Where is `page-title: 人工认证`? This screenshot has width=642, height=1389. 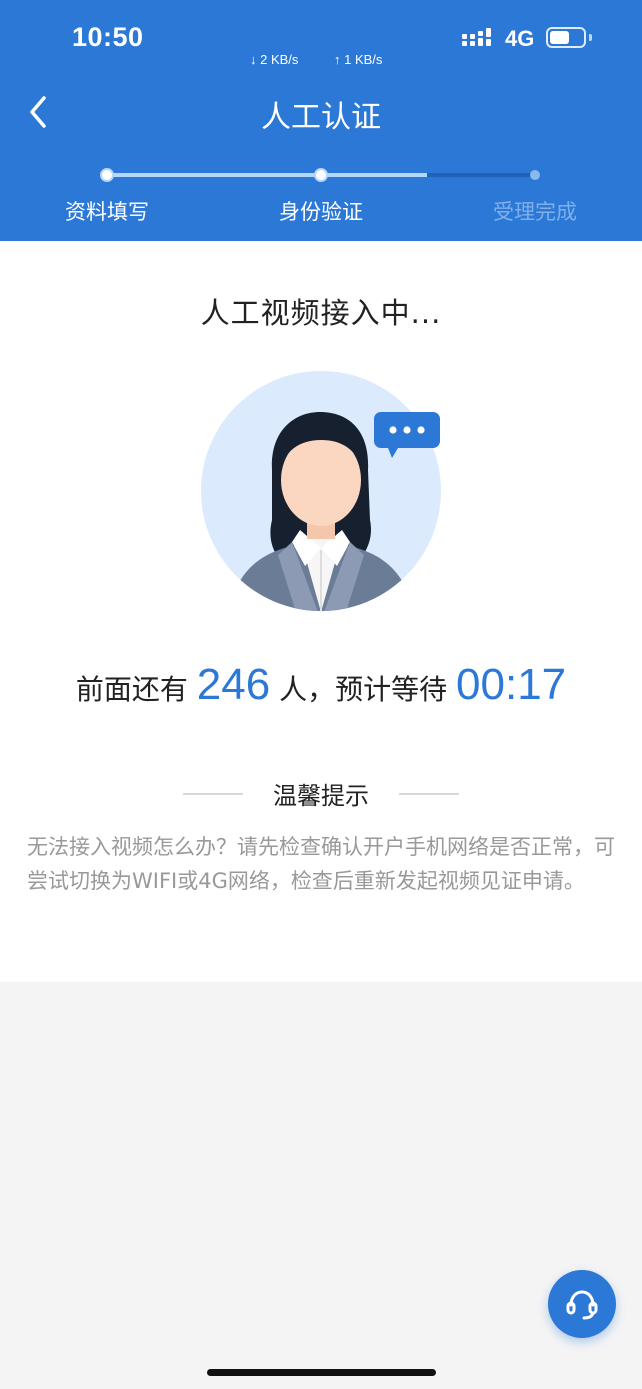
page-title: 人工认证 is located at coordinates (321, 117).